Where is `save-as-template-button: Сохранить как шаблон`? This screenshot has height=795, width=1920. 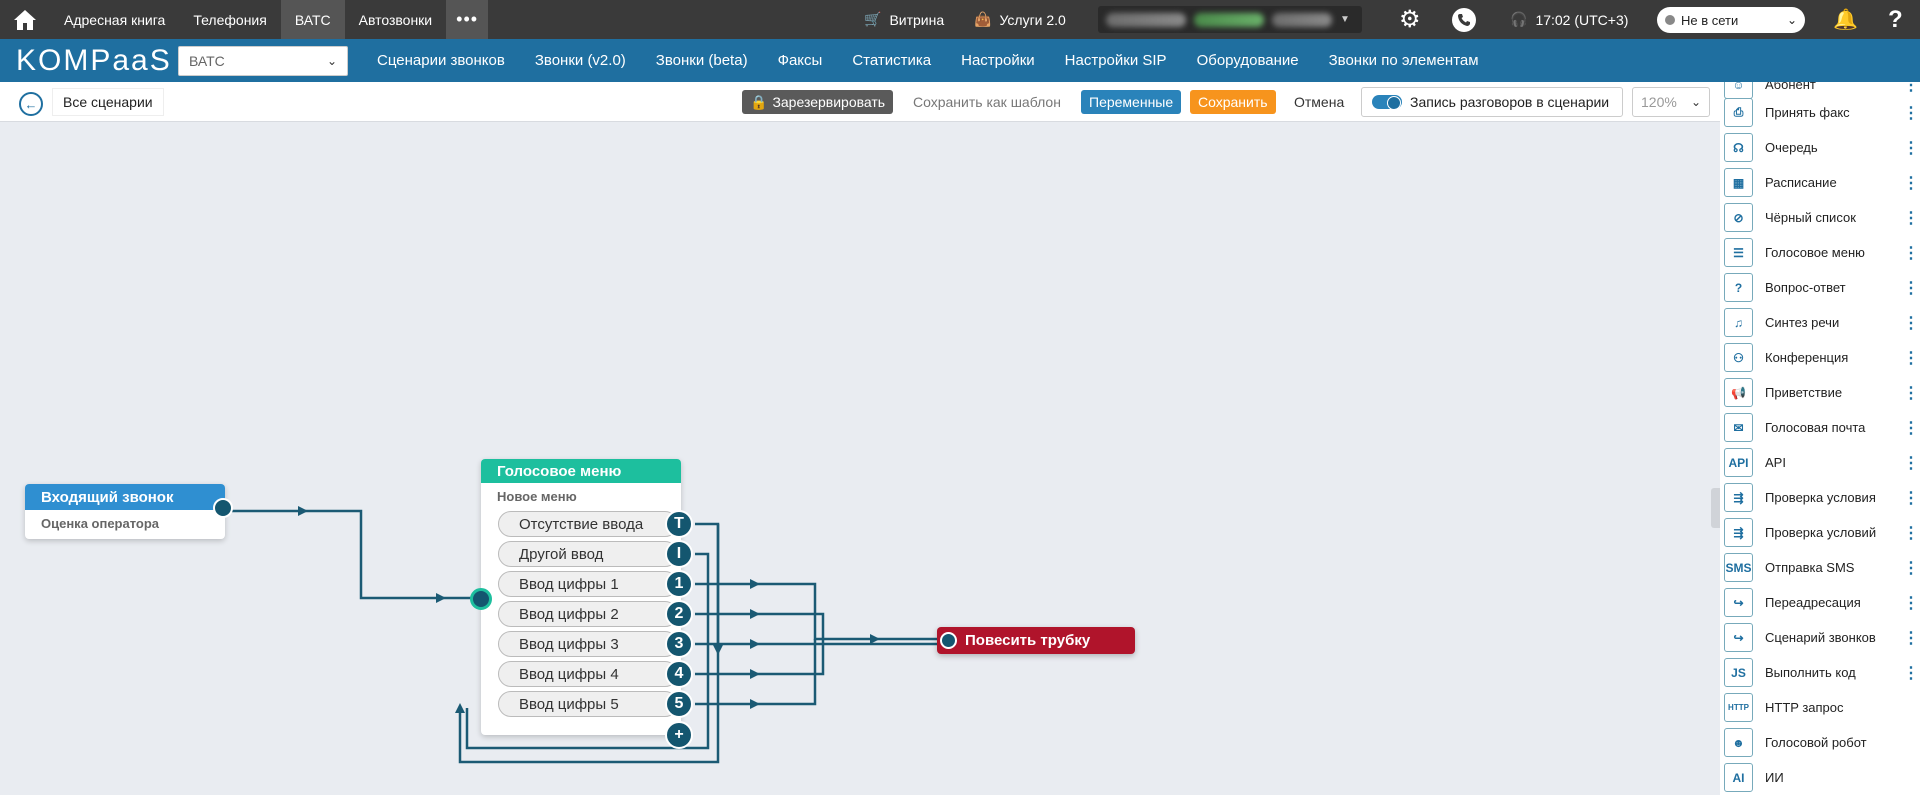 save-as-template-button: Сохранить как шаблон is located at coordinates (987, 102).